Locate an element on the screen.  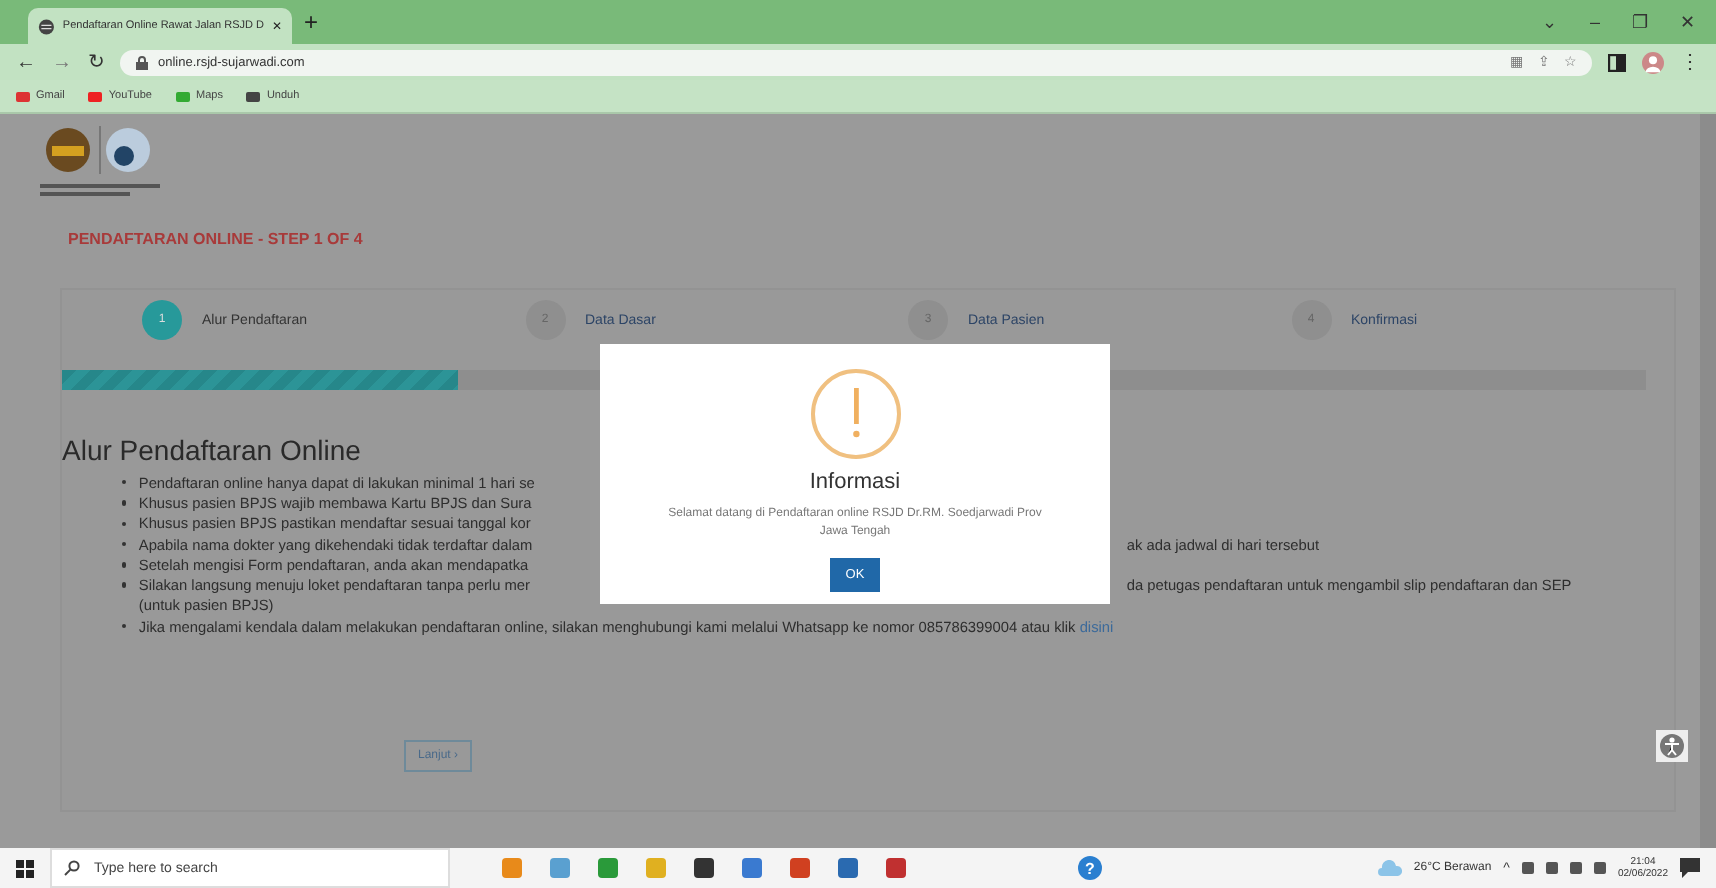
cloud-icon is located at coordinates (1389, 868).